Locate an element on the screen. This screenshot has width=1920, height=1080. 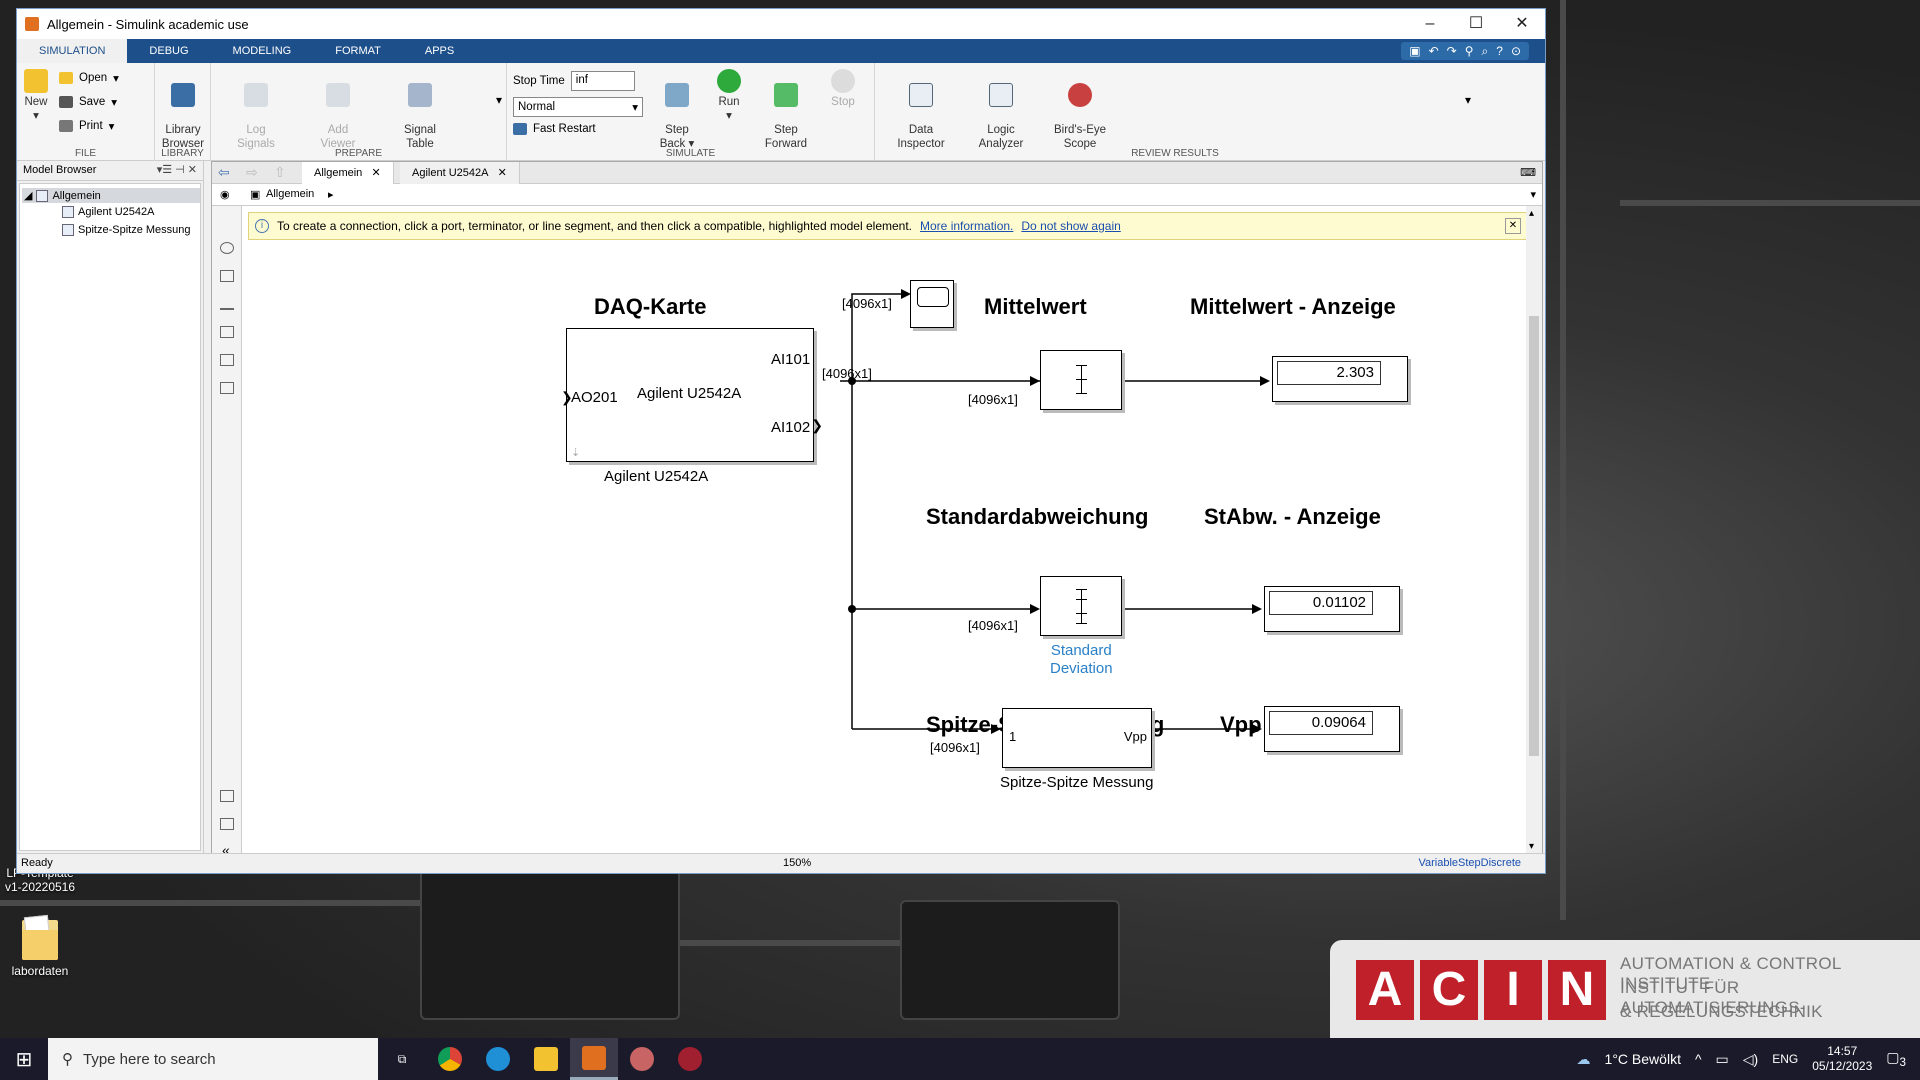
forward-icon: ⇨ is located at coordinates (252, 172).